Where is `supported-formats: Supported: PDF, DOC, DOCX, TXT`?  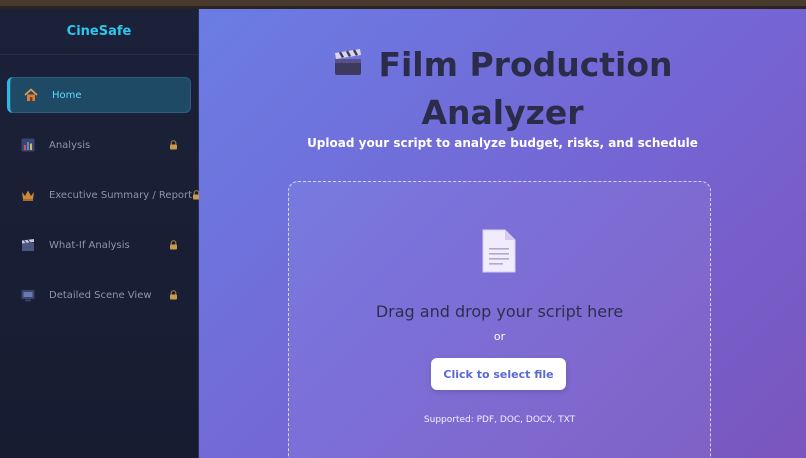
supported-formats: Supported: PDF, DOC, DOCX, TXT is located at coordinates (499, 420).